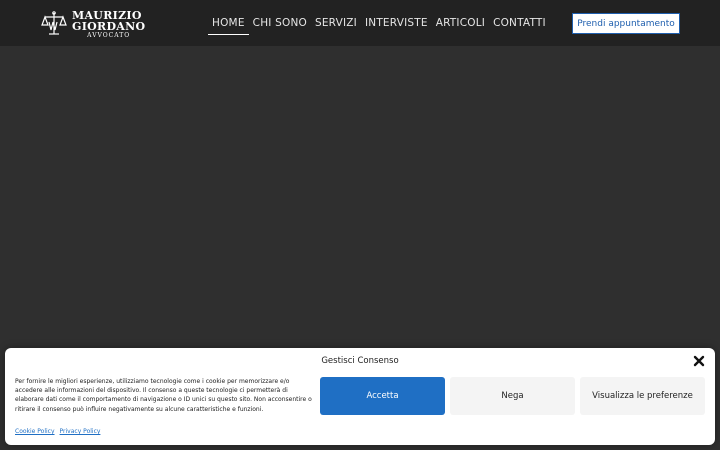 The height and width of the screenshot is (450, 720). I want to click on logo-text: MAURIZIO GIORDANO AVVOCATO, so click(108, 24).